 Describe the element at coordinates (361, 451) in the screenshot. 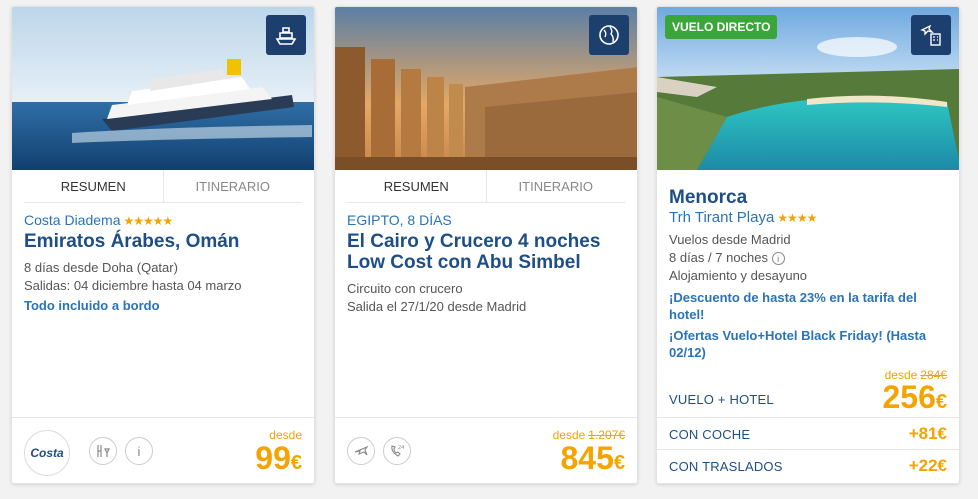

I see `plane-icon` at that location.